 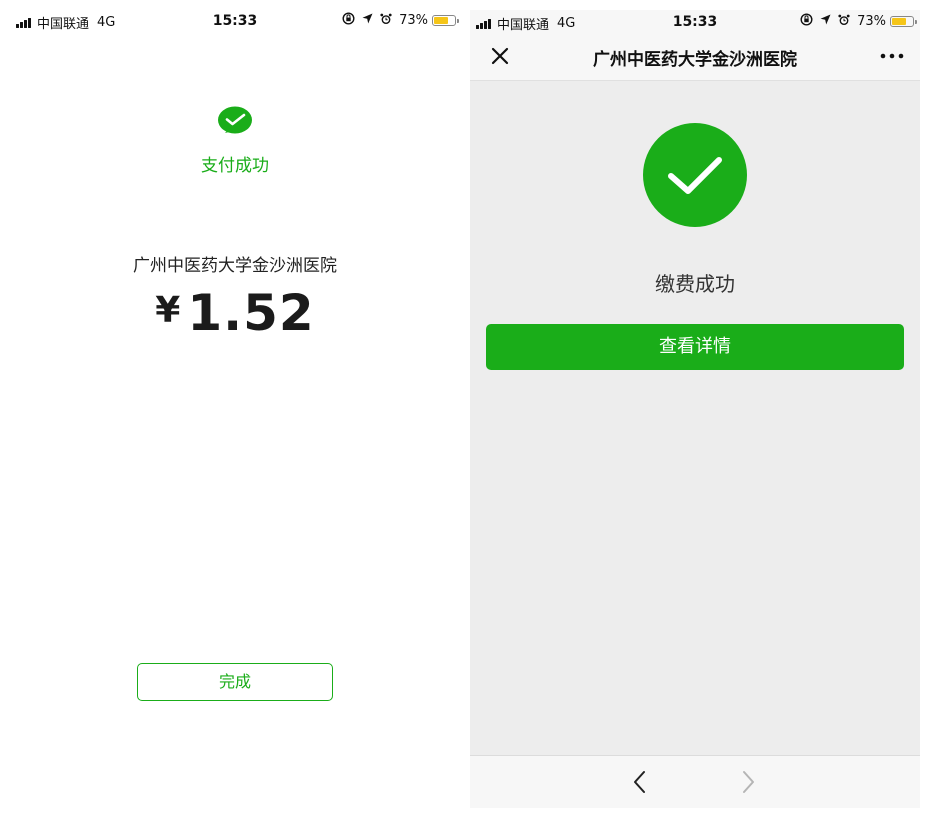 I want to click on nav-bar: 广州中医药大学金沙洲医院, so click(x=695, y=56).